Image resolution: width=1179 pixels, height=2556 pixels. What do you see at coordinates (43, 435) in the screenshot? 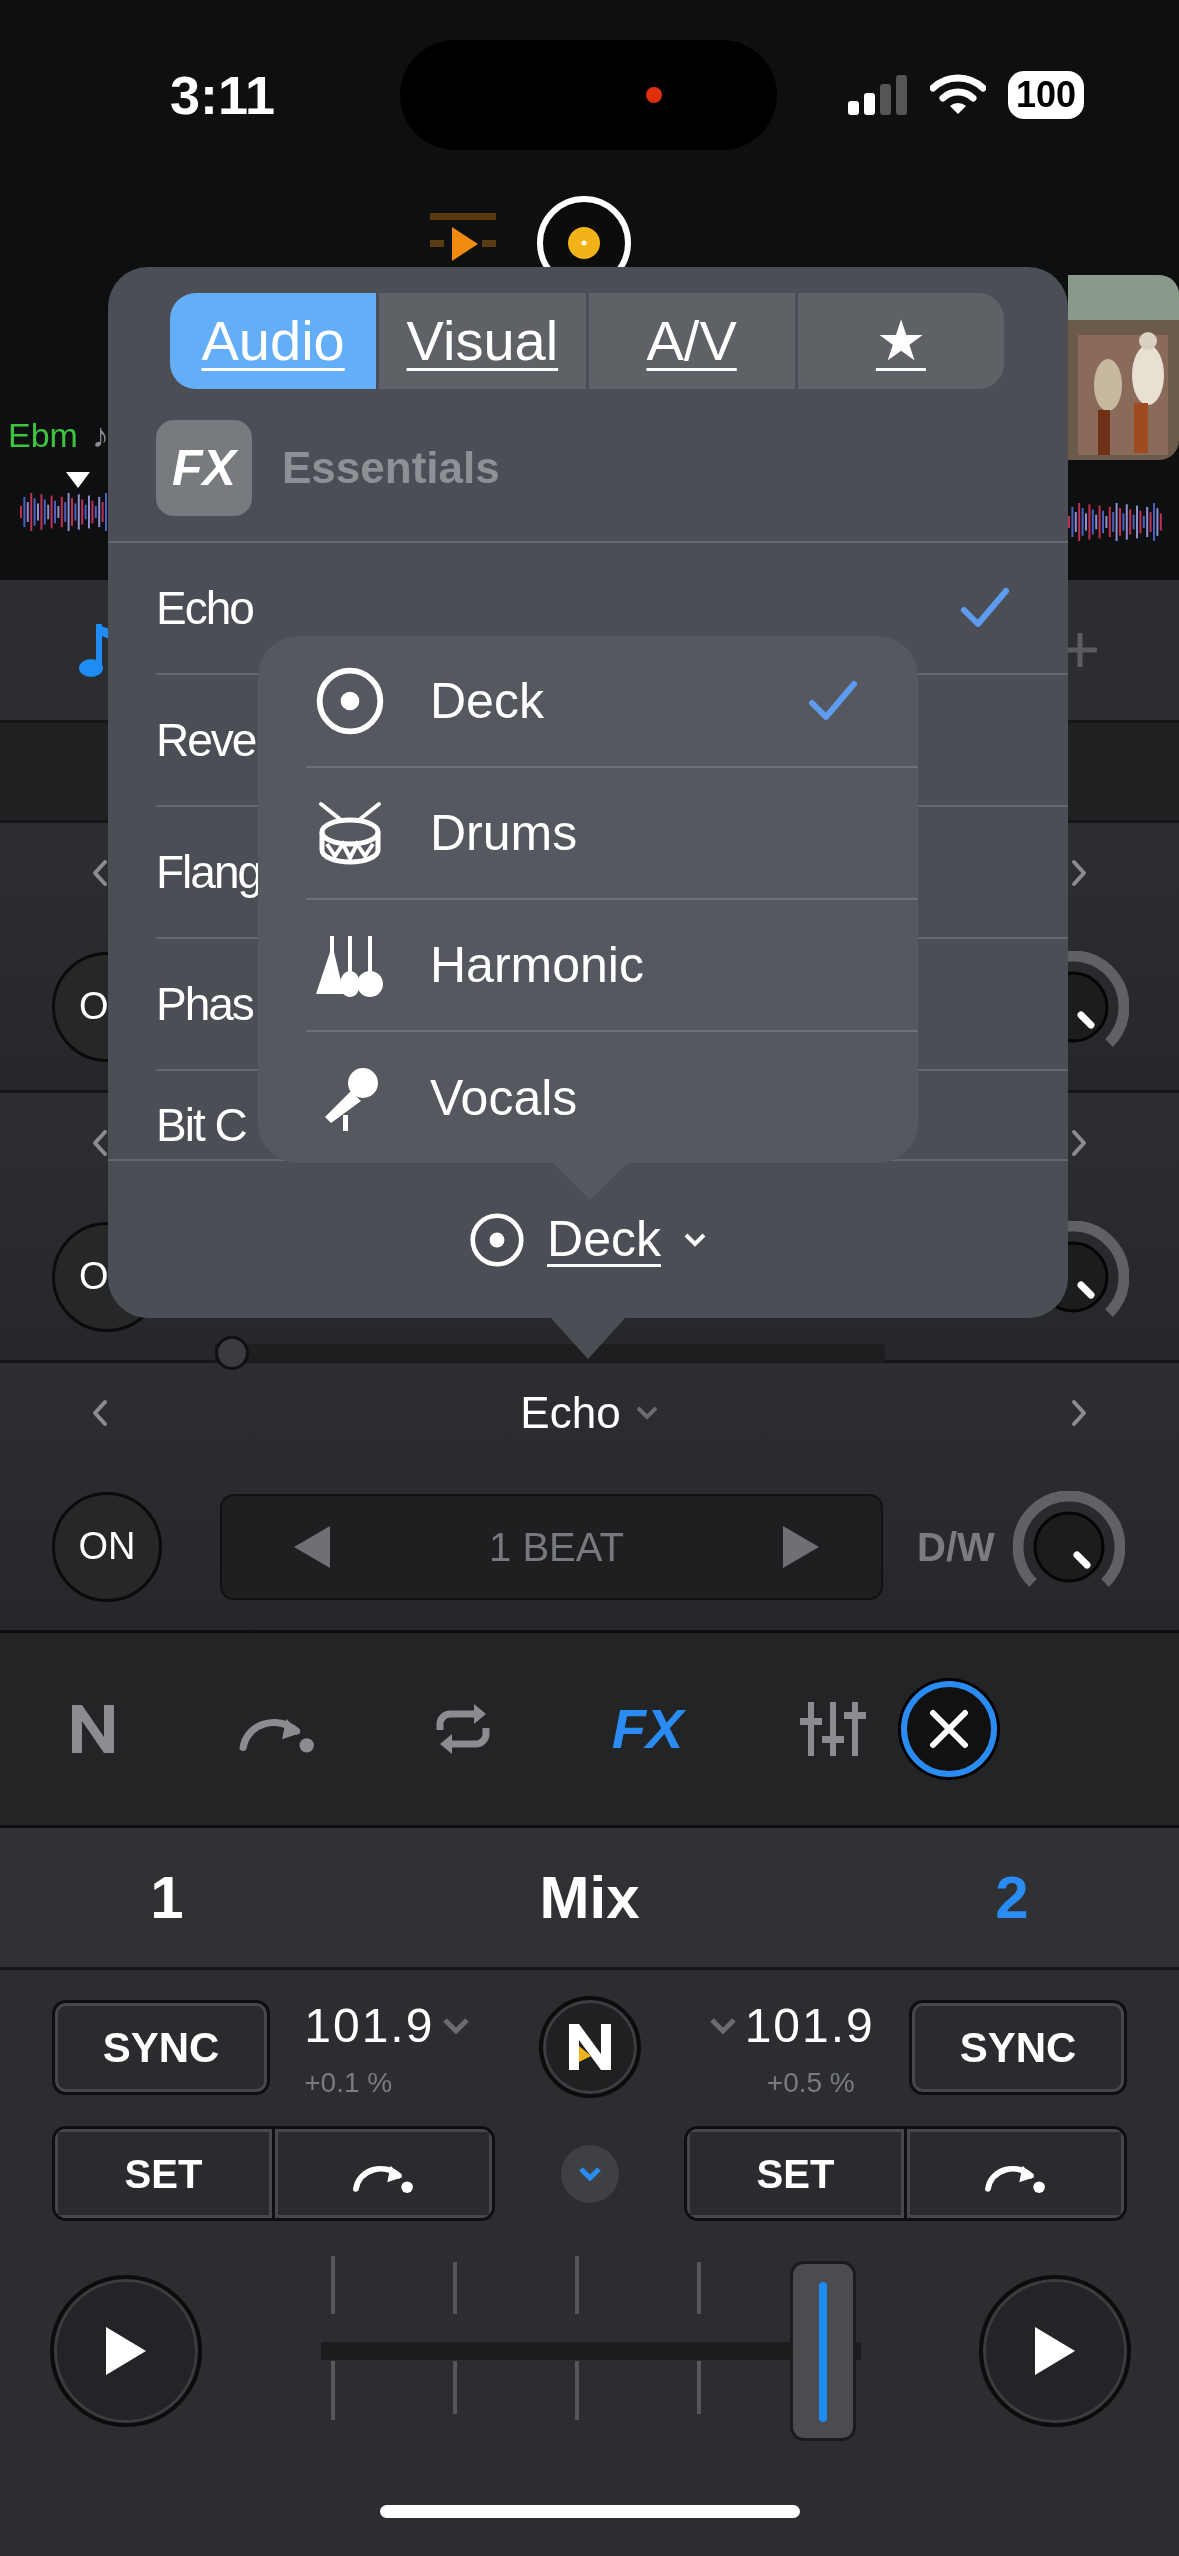
I see `key-label: Ebm` at bounding box center [43, 435].